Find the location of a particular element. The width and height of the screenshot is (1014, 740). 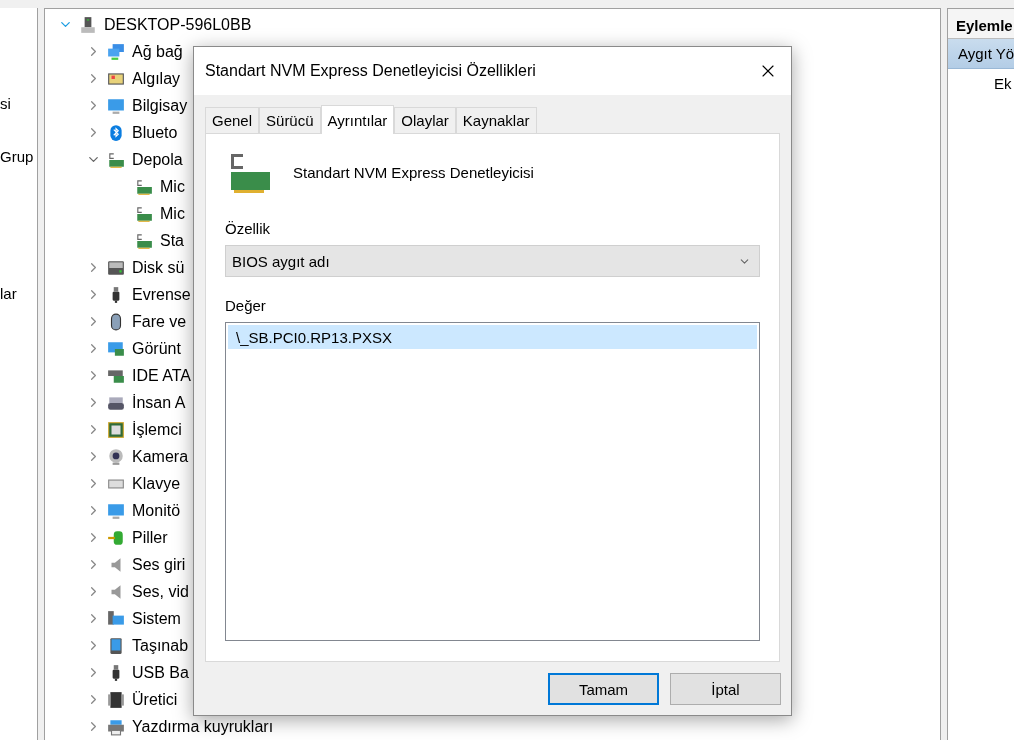

device-name: Standart NVM Express Denetleyicisi is located at coordinates (413, 172).